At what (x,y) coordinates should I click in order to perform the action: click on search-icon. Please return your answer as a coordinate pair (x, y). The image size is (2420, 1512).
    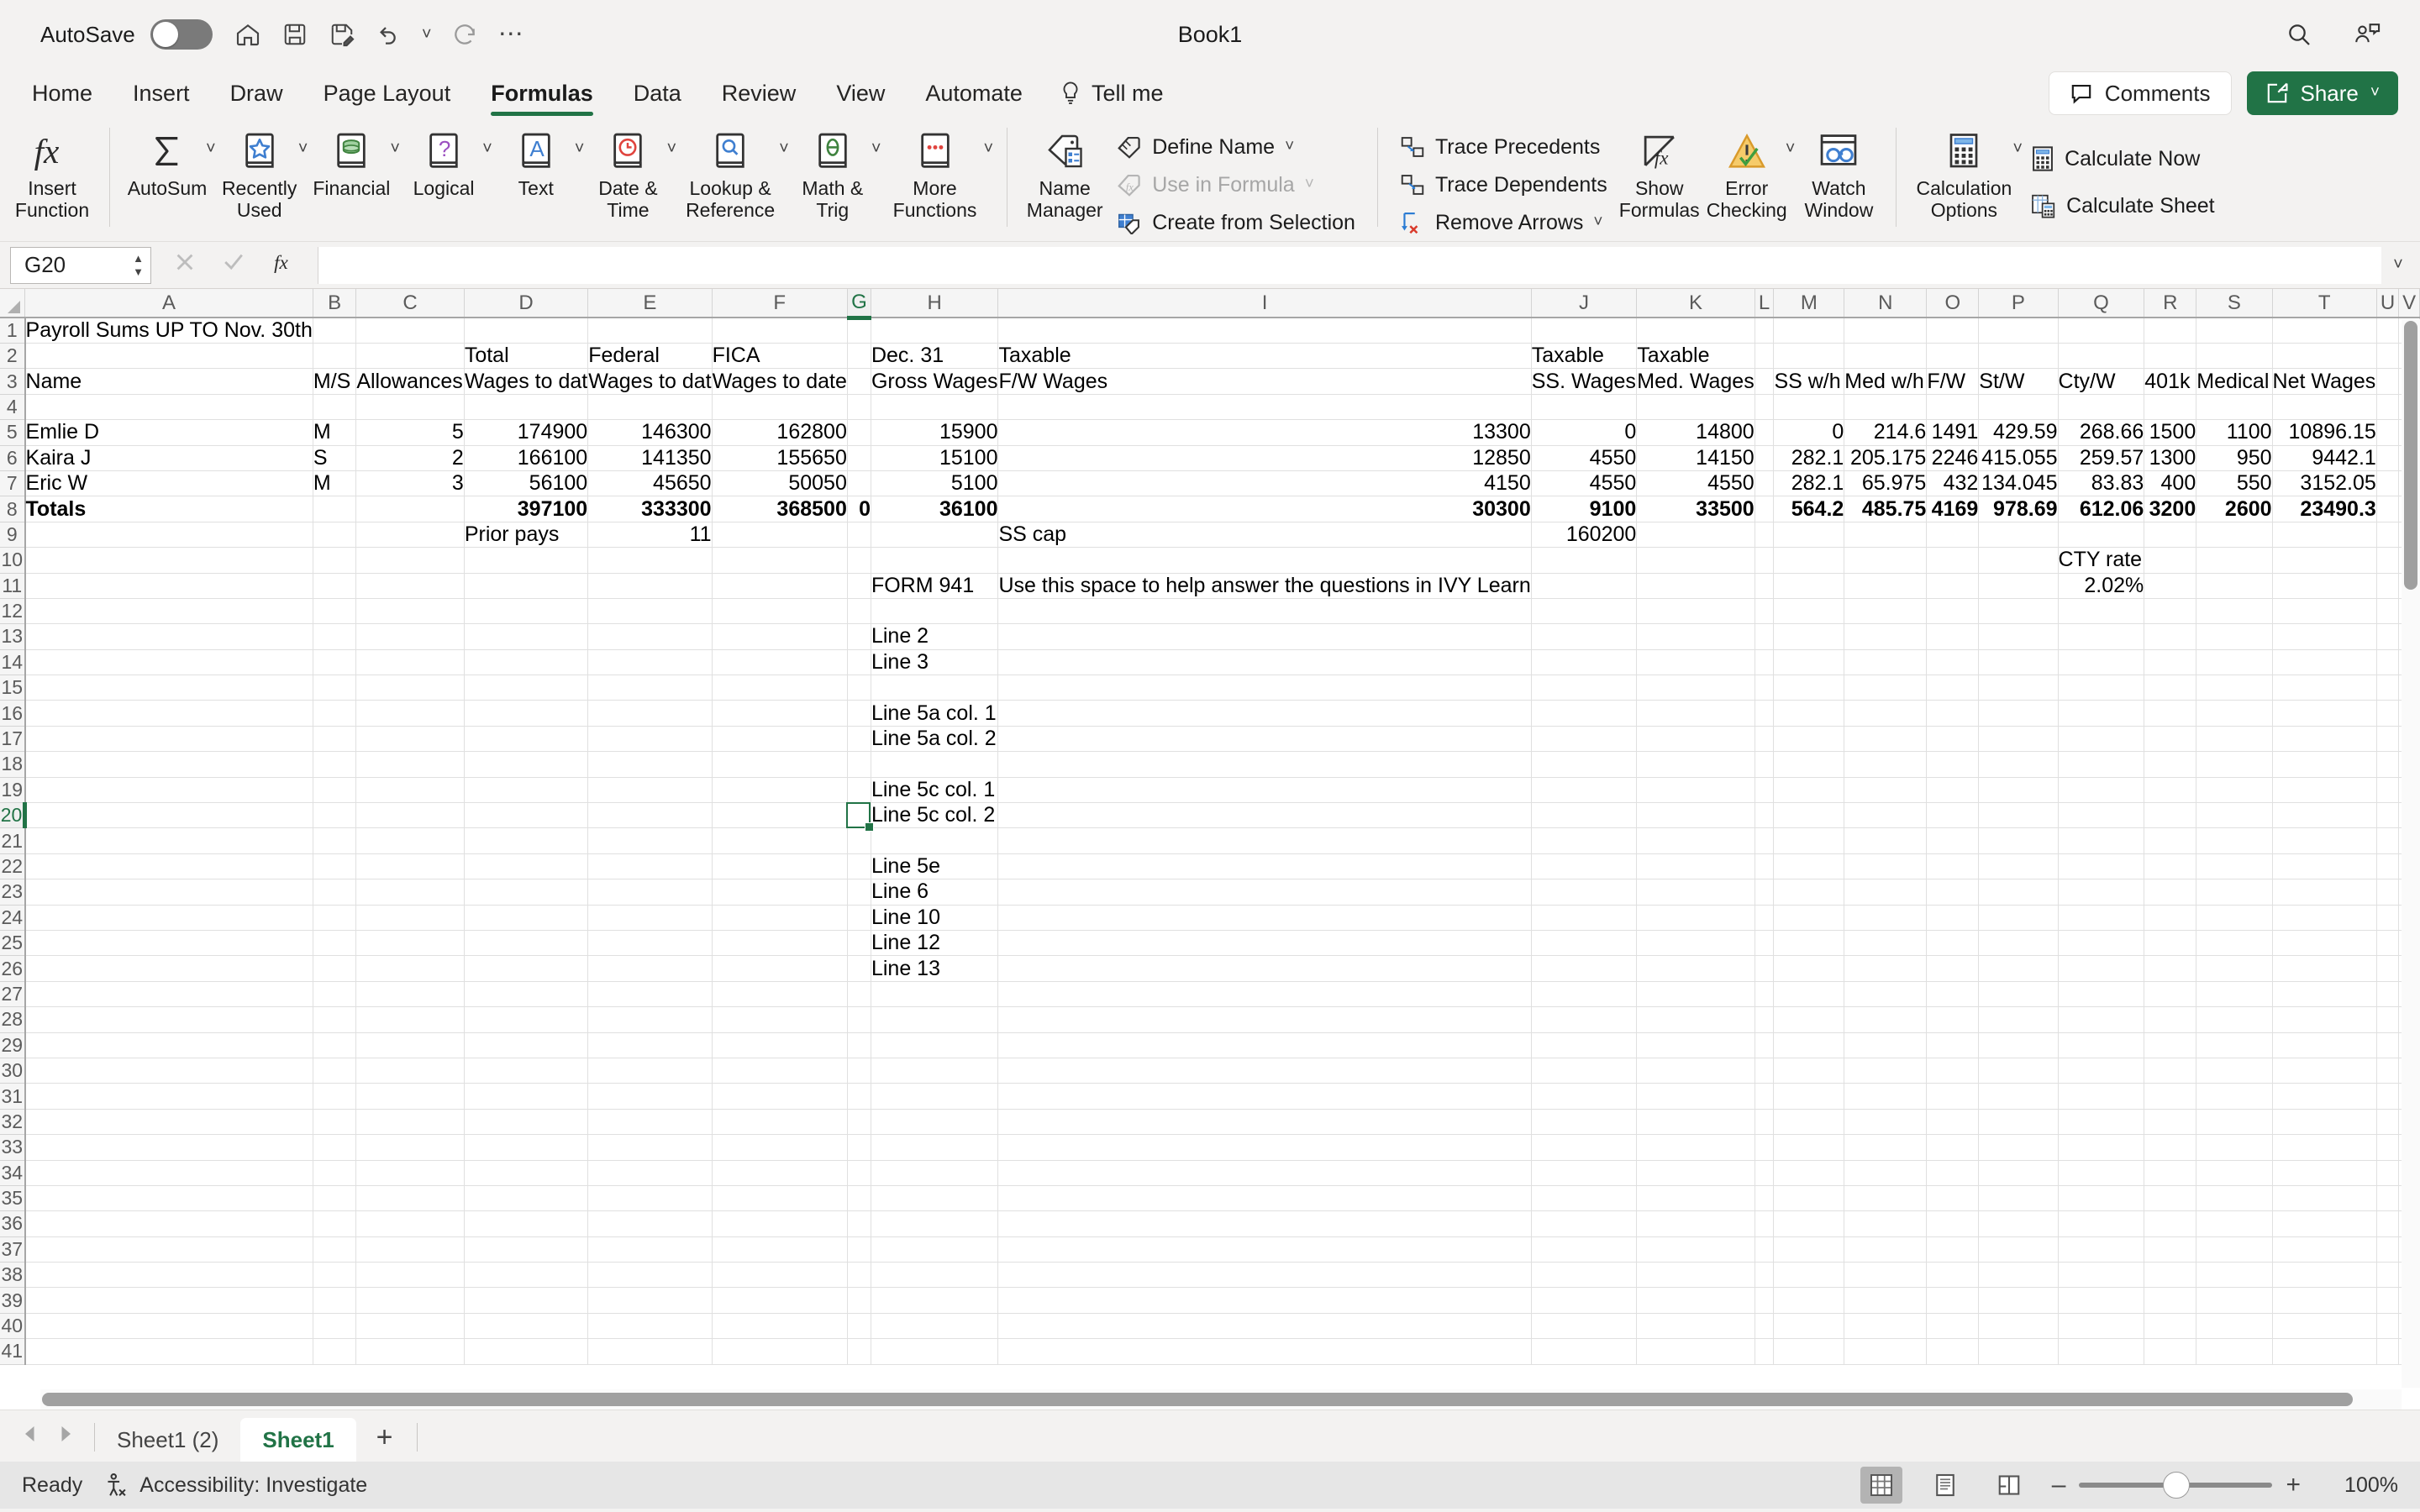
    Looking at the image, I should click on (2299, 34).